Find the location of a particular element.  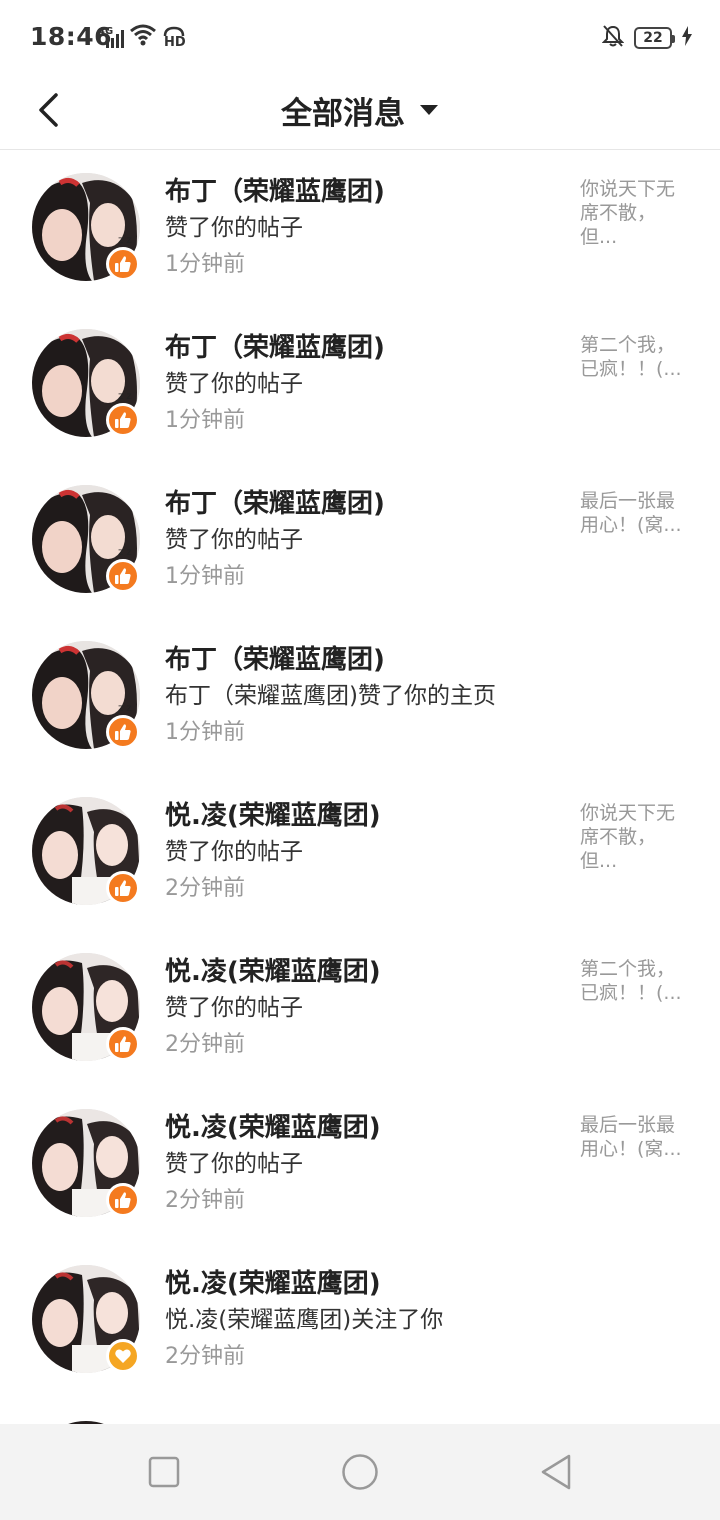

message-action: 布丁（荣耀蓝鹰团)赞了你的主页 is located at coordinates (330, 696).